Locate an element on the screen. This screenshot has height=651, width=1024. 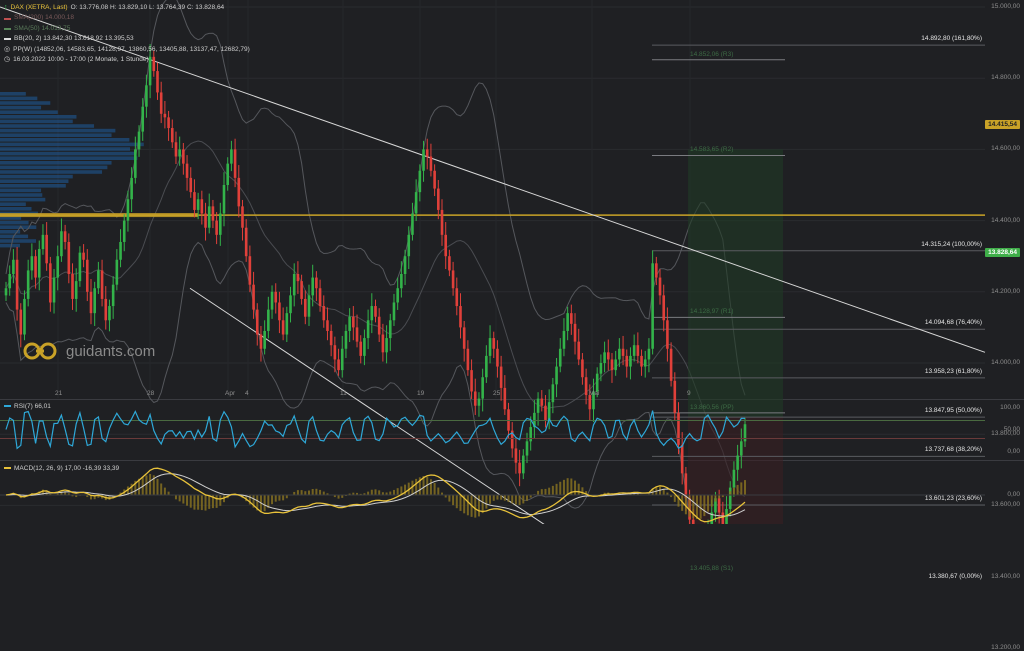
rsi-label-50: 50,00 is located at coordinates (1011, 429).